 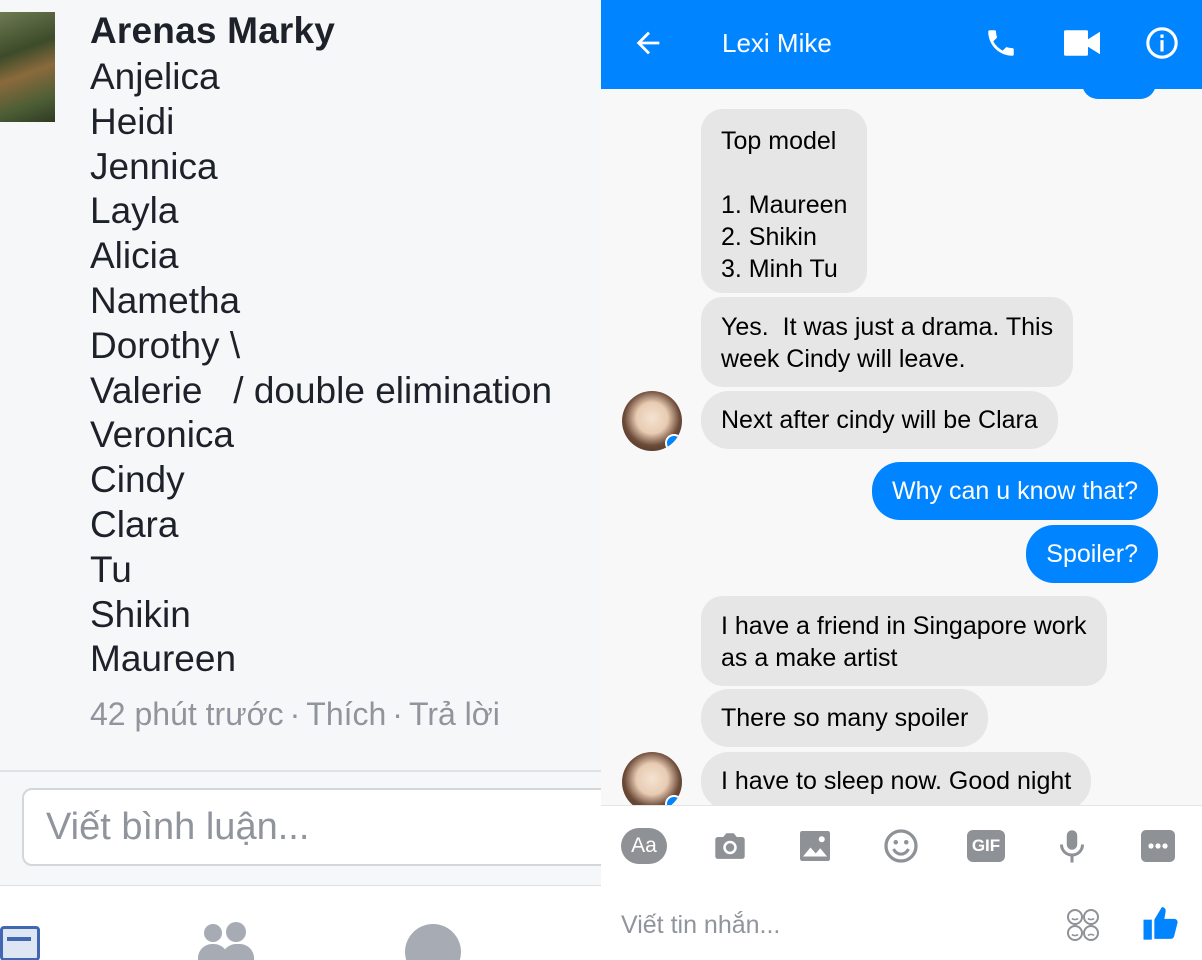 I want to click on comment-meta: 42 phút trước · Thích · Trả lời, so click(x=295, y=714).